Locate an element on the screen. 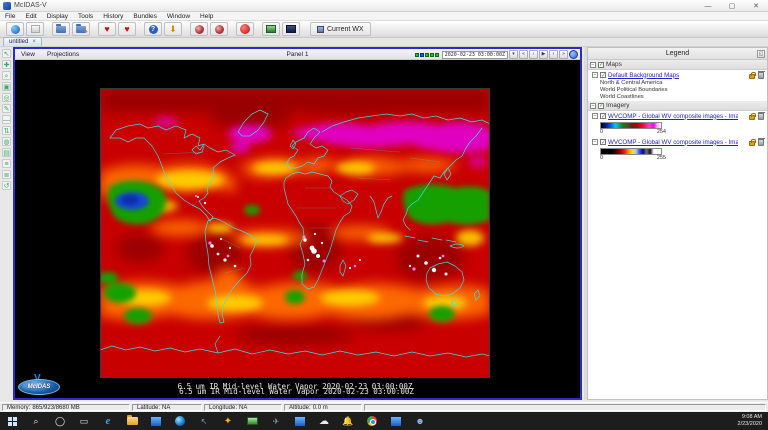  side-tool-icon-4: ▣ is located at coordinates (6, 86).